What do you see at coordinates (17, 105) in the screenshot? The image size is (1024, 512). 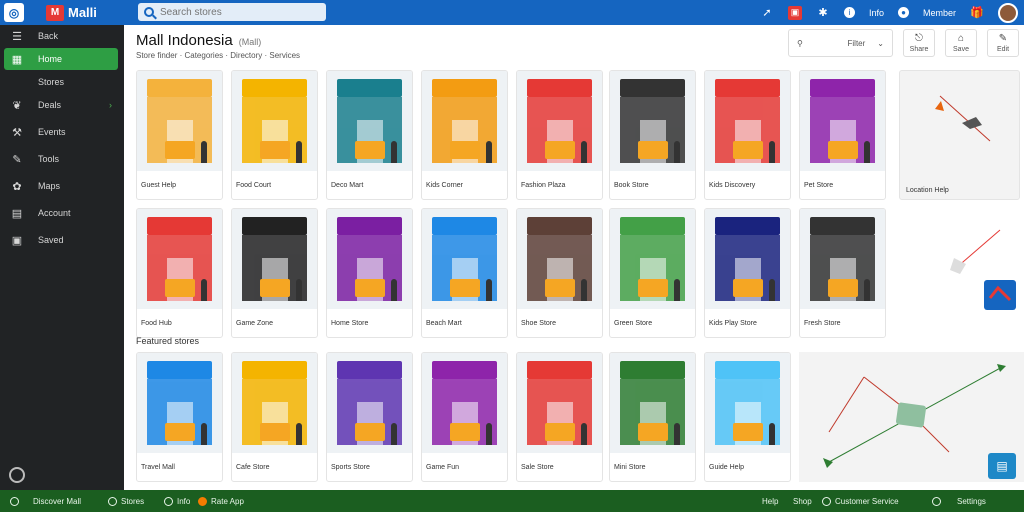 I see `leaf-icon: ❦` at bounding box center [17, 105].